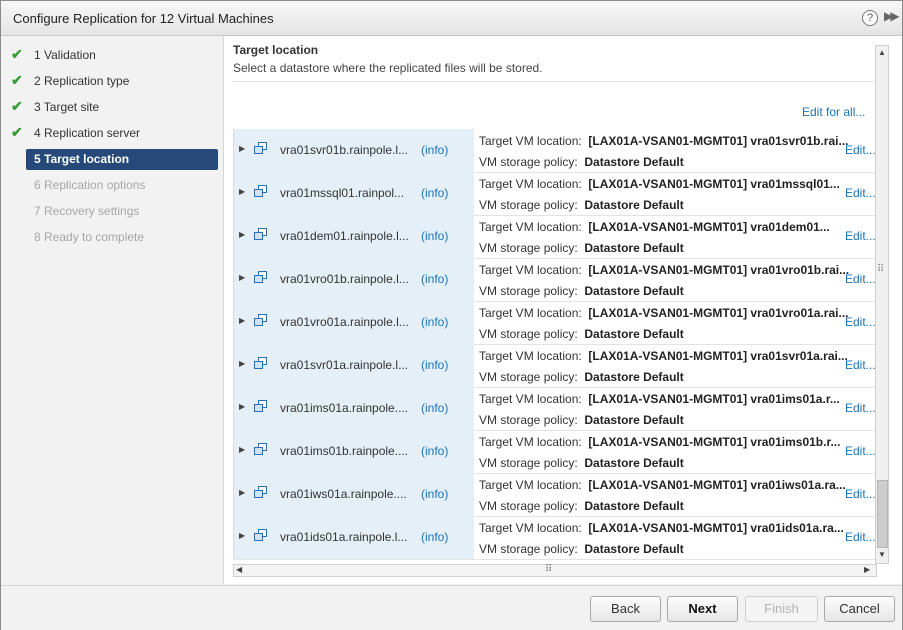  Describe the element at coordinates (67, 107) in the screenshot. I see `step-label: 3 Target site` at that location.